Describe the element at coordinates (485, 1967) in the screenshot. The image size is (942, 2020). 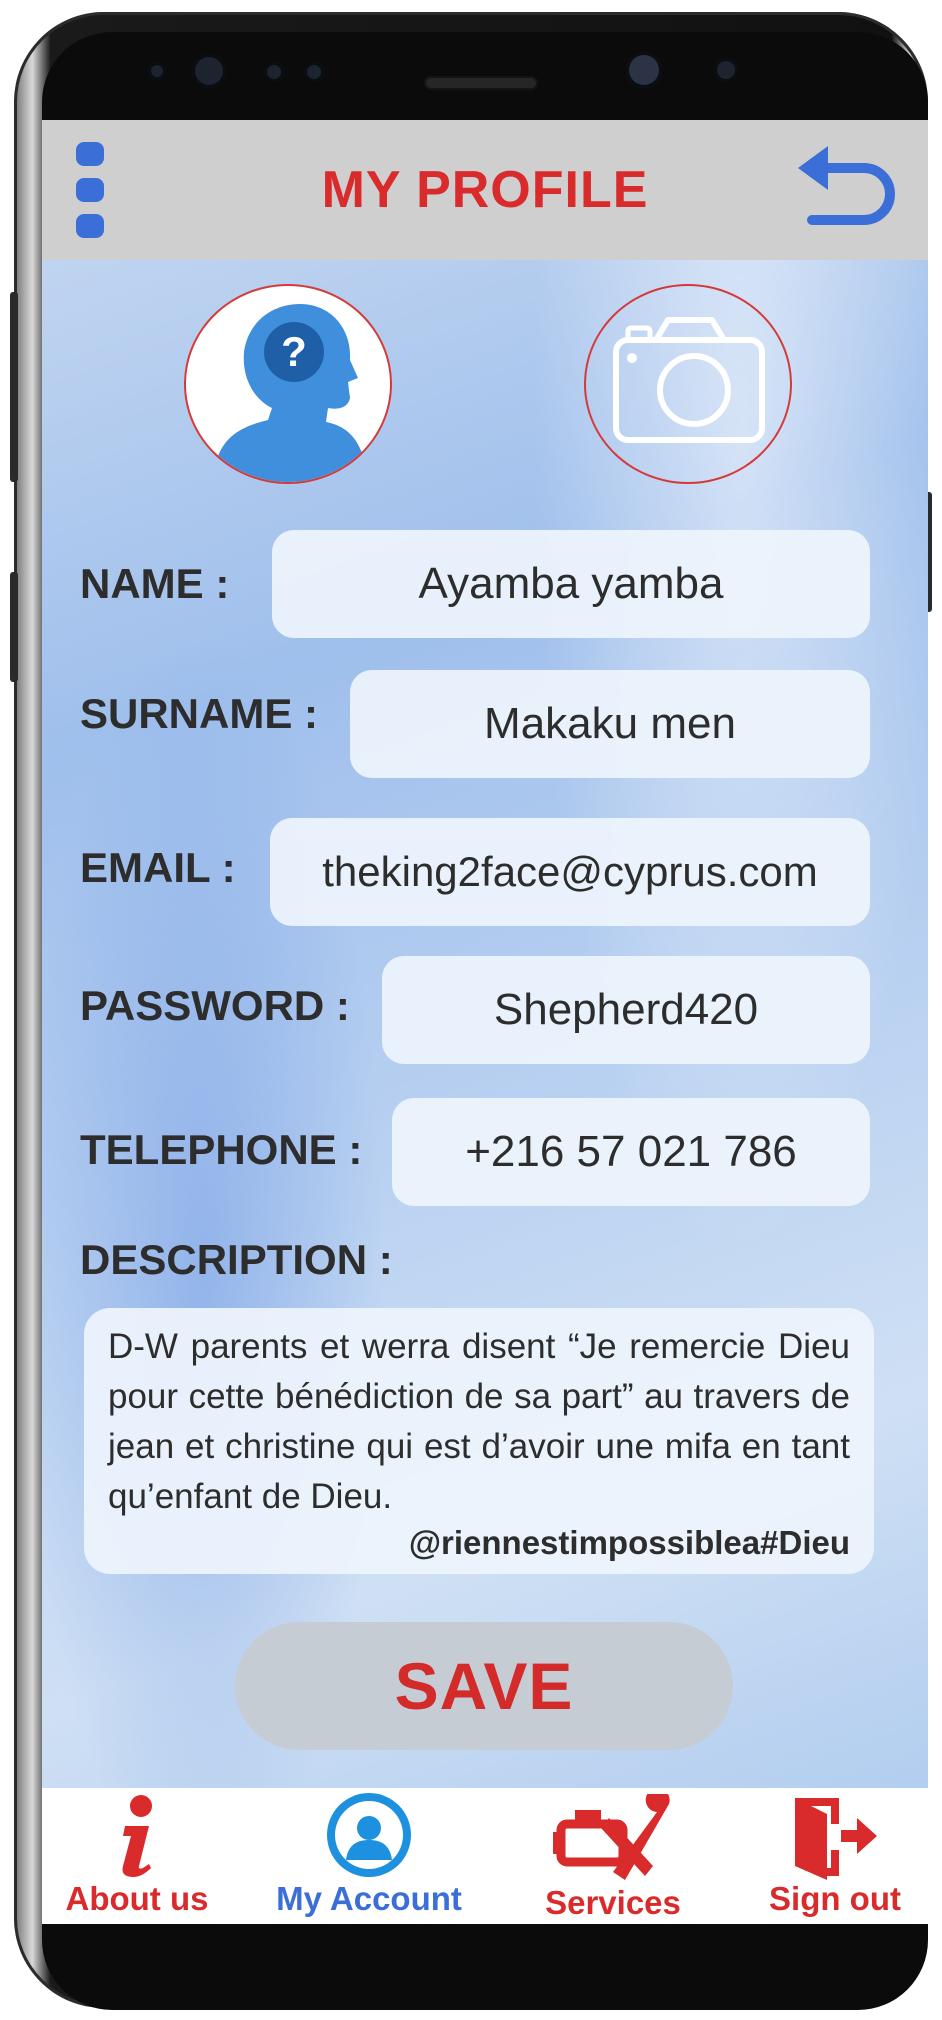
I see `bottom-bezel` at that location.